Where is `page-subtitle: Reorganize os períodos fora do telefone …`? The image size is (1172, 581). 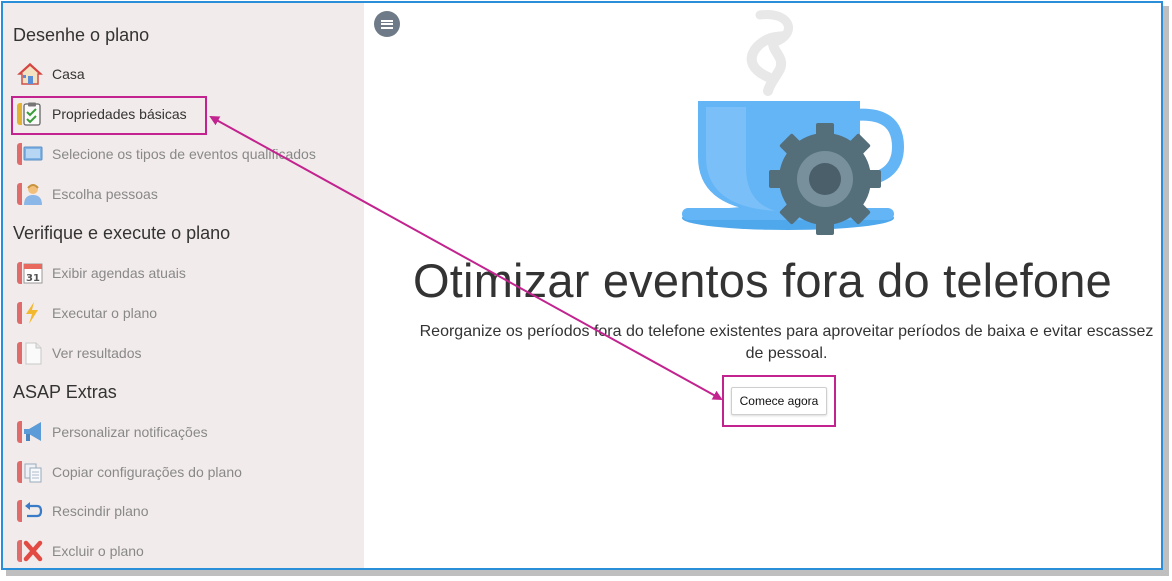
page-subtitle: Reorganize os períodos fora do telefone … is located at coordinates (786, 342).